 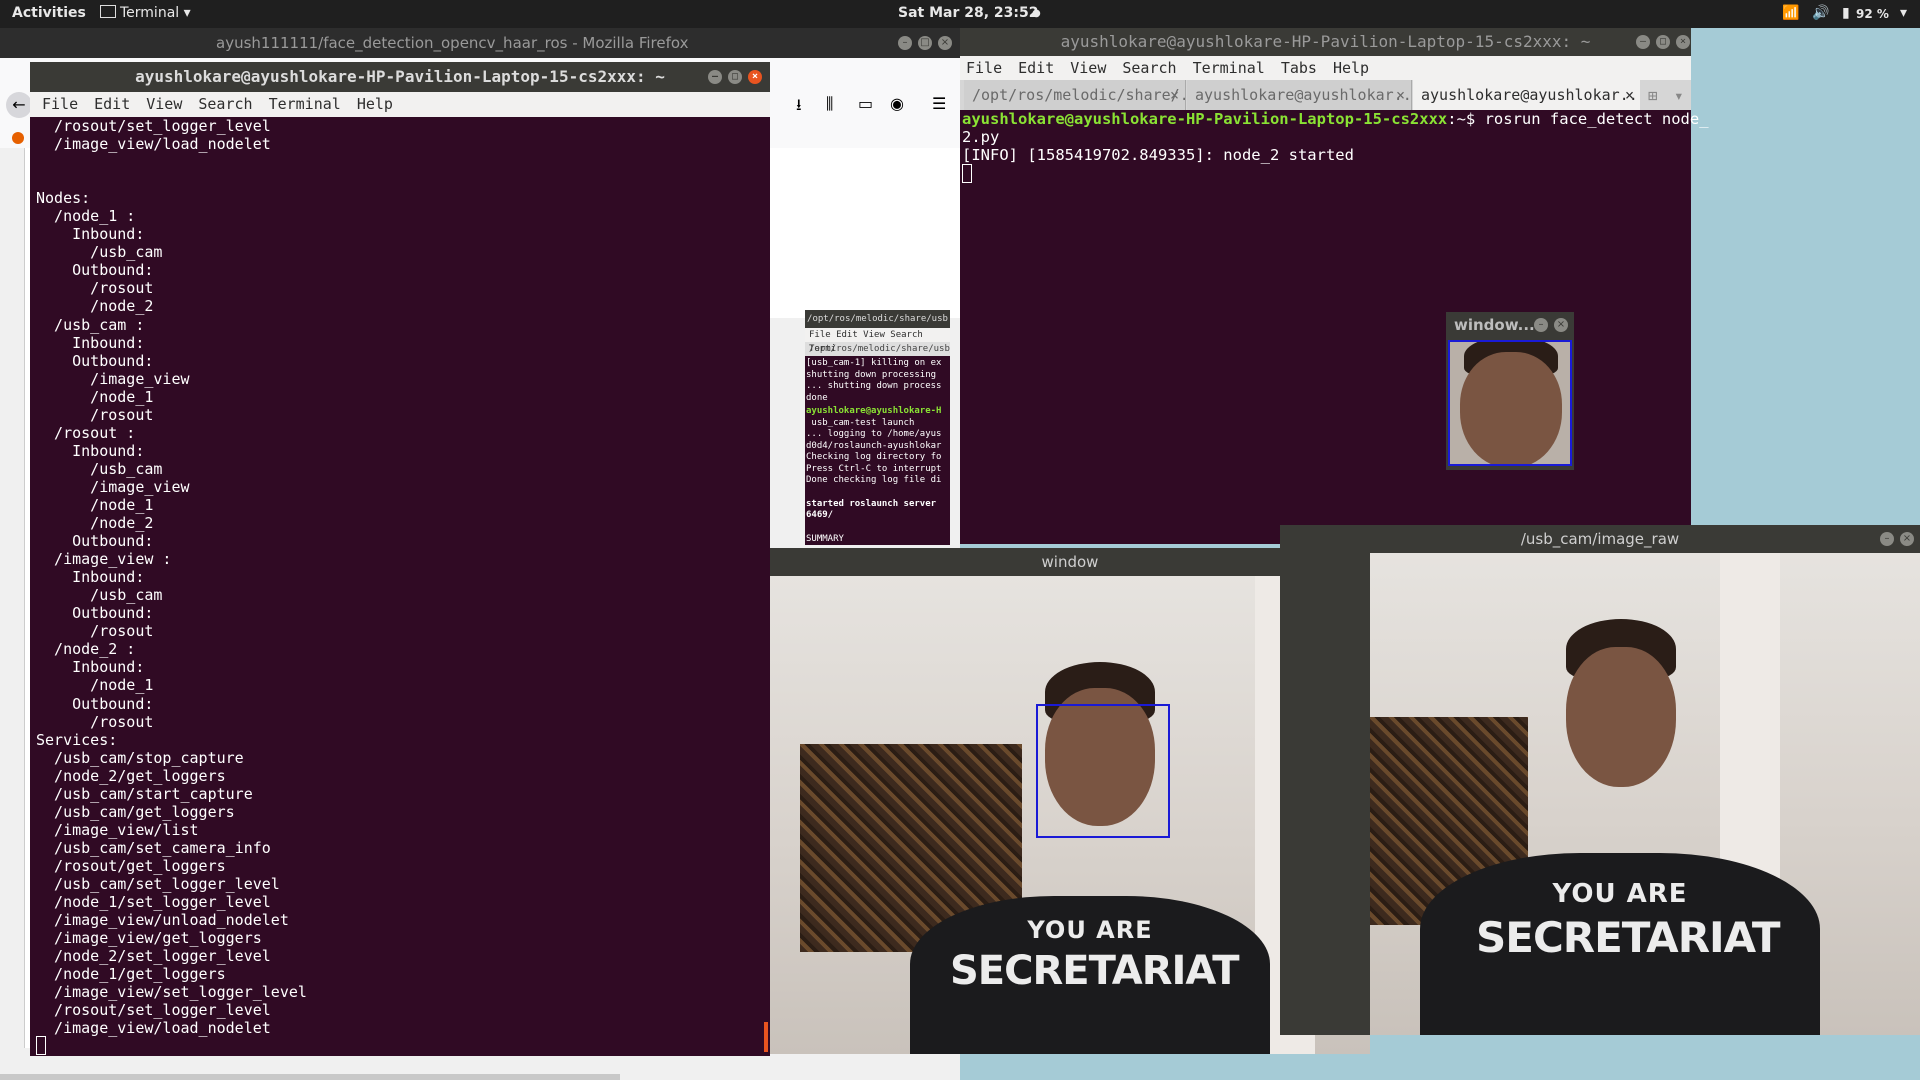 What do you see at coordinates (766, 1037) in the screenshot?
I see `scrollbar-thumb` at bounding box center [766, 1037].